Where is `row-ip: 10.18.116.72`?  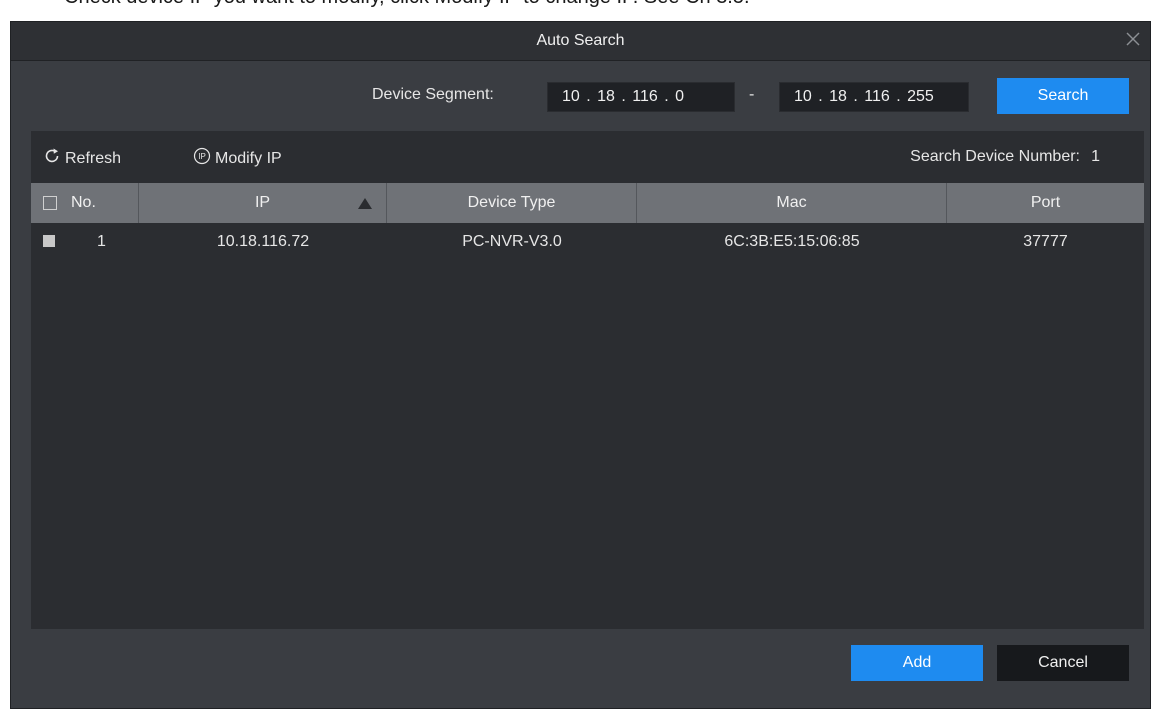 row-ip: 10.18.116.72 is located at coordinates (263, 241).